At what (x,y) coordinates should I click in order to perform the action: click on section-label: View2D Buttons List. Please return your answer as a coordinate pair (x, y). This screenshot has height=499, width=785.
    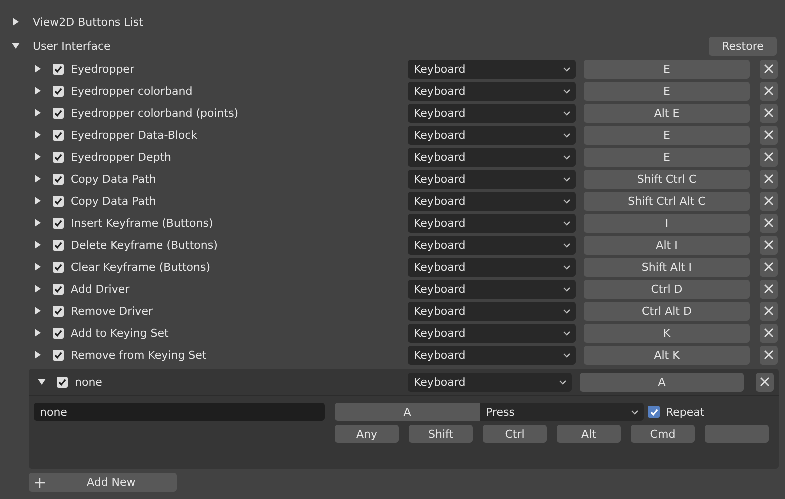
    Looking at the image, I should click on (88, 22).